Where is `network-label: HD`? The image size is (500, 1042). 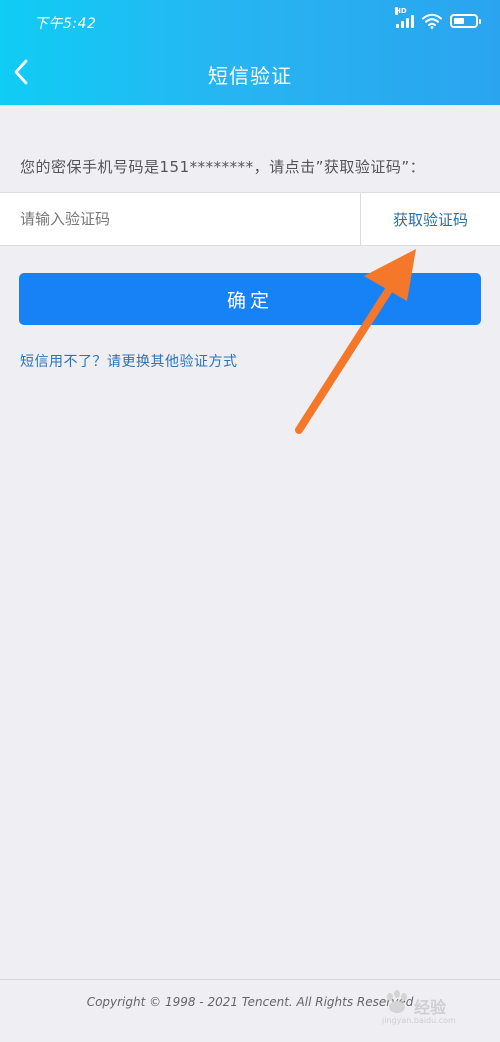
network-label: HD is located at coordinates (401, 11).